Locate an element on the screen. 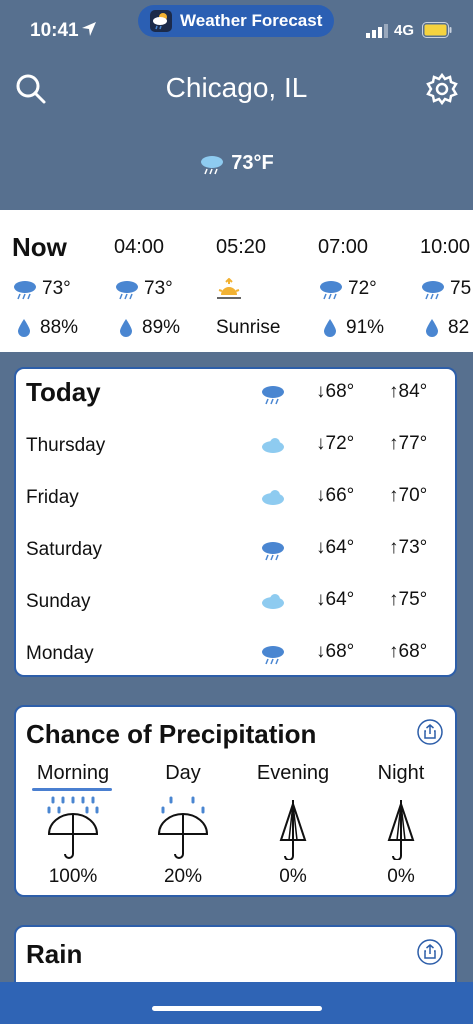 Image resolution: width=473 pixels, height=1024 pixels. precip-tab-day: Day 20% is located at coordinates (183, 825).